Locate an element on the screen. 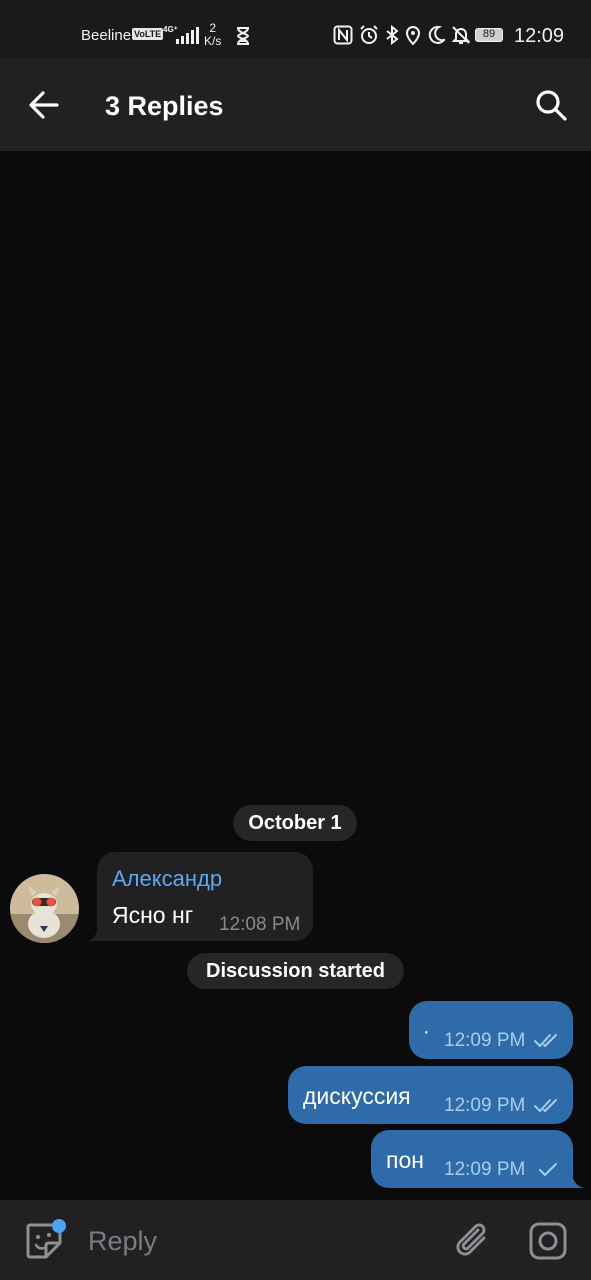 The image size is (591, 1280). volte-badge: VoLTE is located at coordinates (148, 34).